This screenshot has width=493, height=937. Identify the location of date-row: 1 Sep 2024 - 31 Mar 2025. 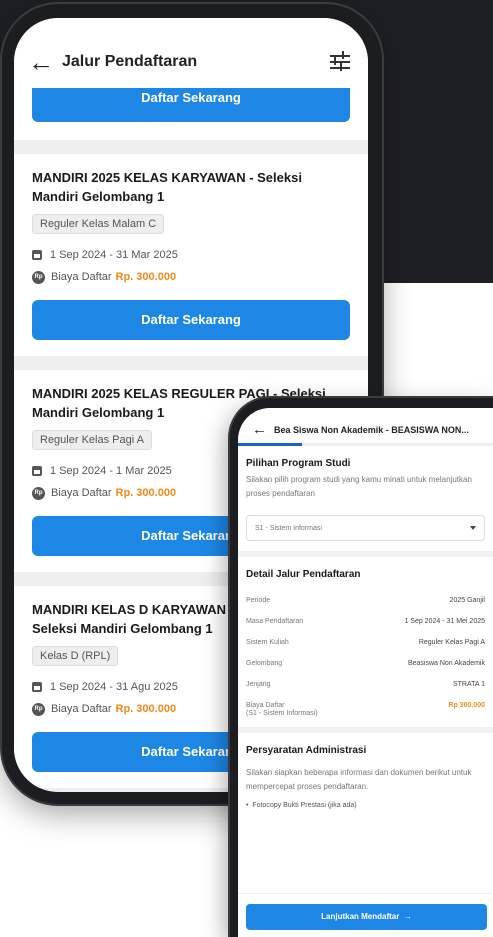
(191, 255).